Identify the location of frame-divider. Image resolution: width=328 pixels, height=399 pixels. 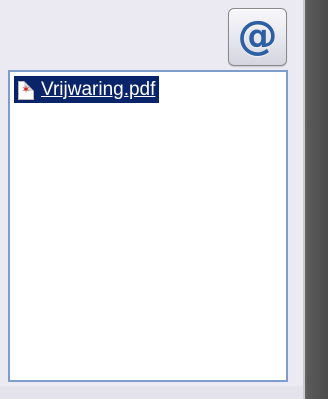
(304, 199).